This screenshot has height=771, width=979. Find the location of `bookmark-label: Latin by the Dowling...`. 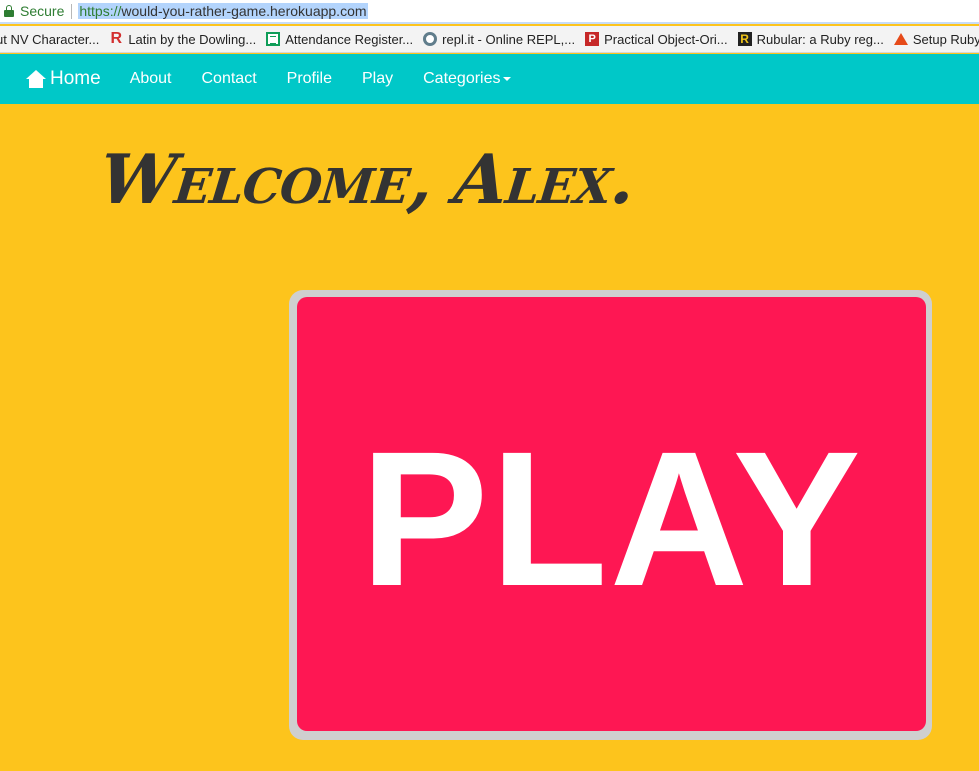

bookmark-label: Latin by the Dowling... is located at coordinates (192, 39).